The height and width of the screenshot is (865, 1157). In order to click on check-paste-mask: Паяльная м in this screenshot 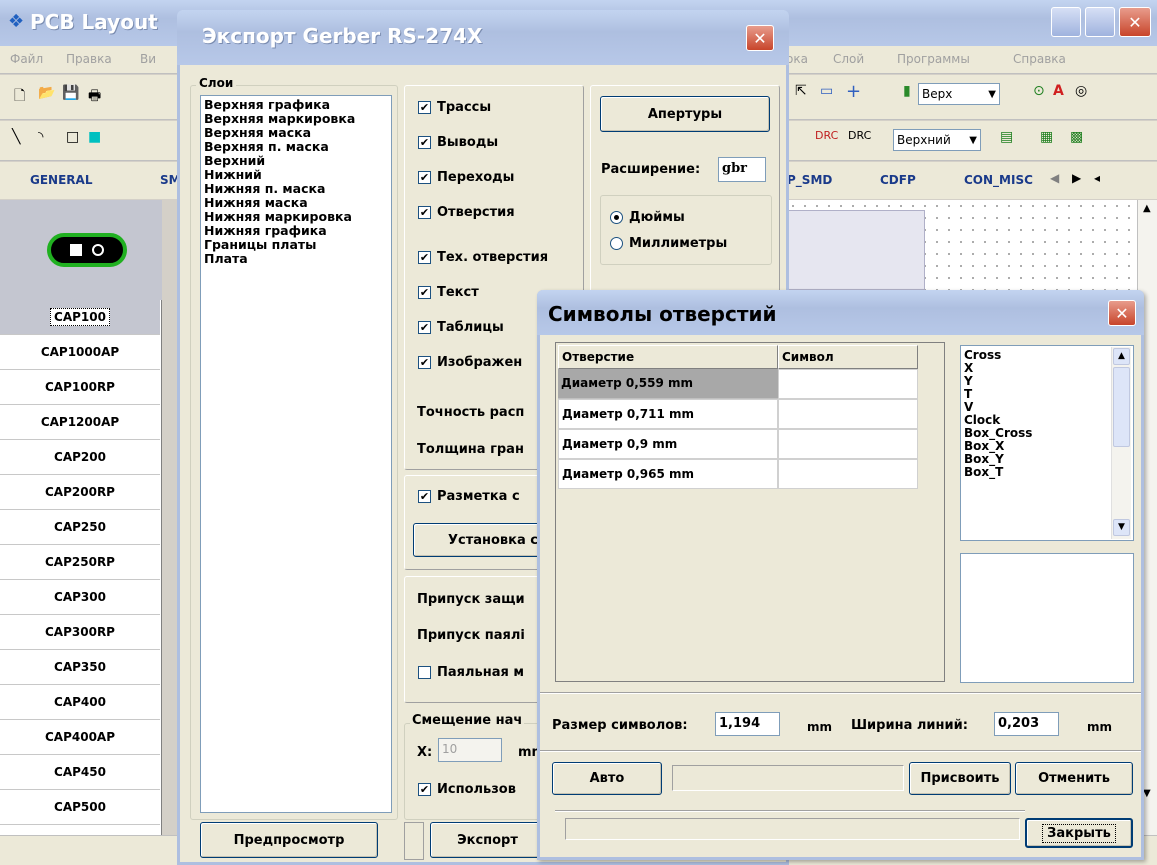, I will do `click(471, 672)`.